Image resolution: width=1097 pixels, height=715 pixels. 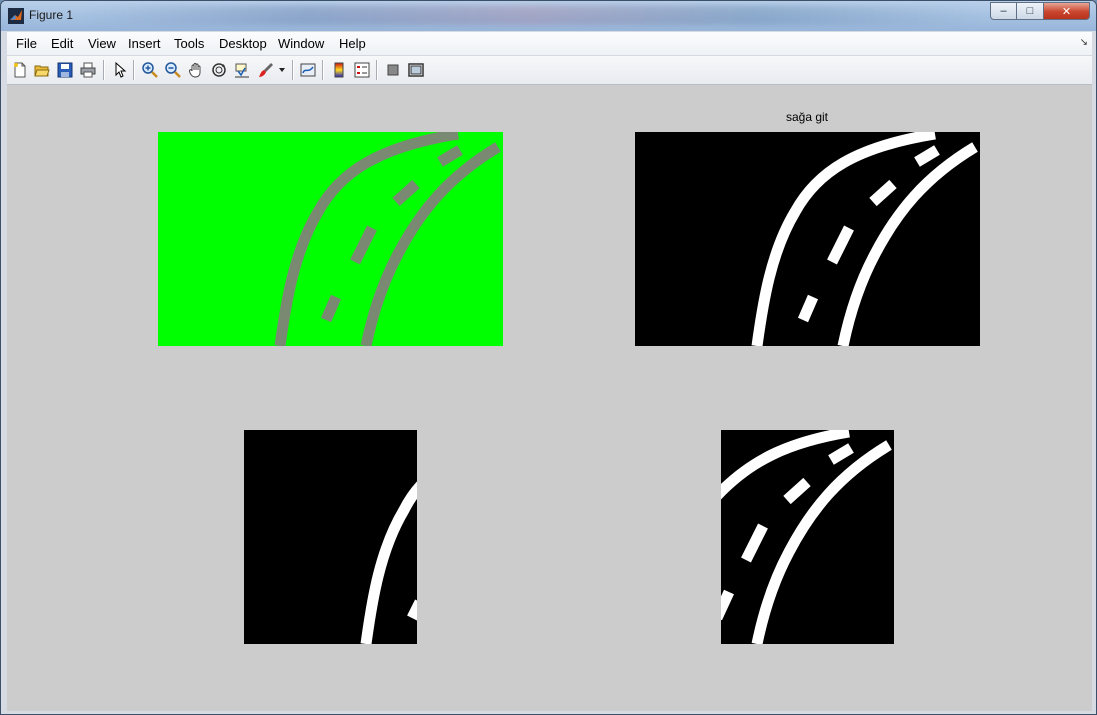 I want to click on new-figure-icon, so click(x=20, y=70).